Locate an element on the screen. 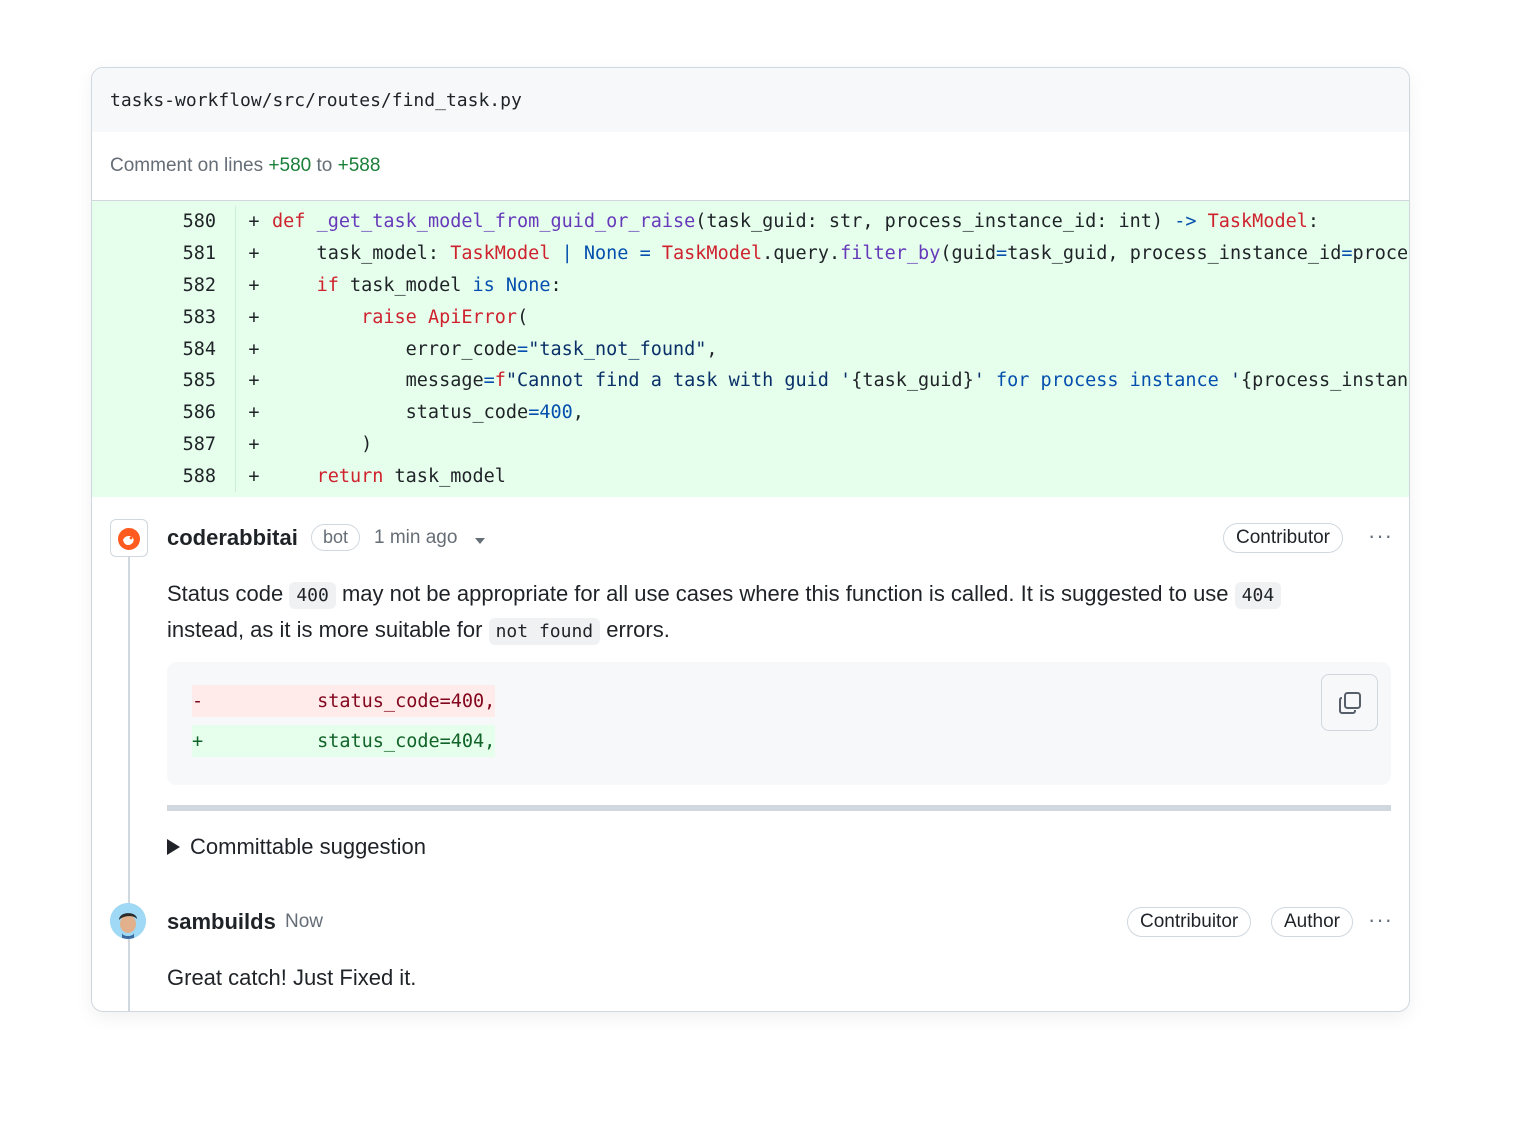 This screenshot has height=1128, width=1526. user-avatar-icon is located at coordinates (128, 921).